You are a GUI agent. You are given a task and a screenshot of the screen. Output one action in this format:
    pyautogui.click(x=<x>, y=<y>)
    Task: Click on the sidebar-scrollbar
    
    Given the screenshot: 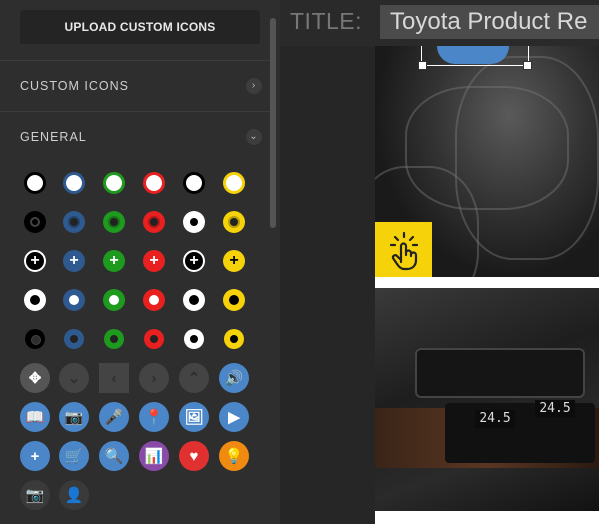 What is the action you would take?
    pyautogui.click(x=273, y=123)
    